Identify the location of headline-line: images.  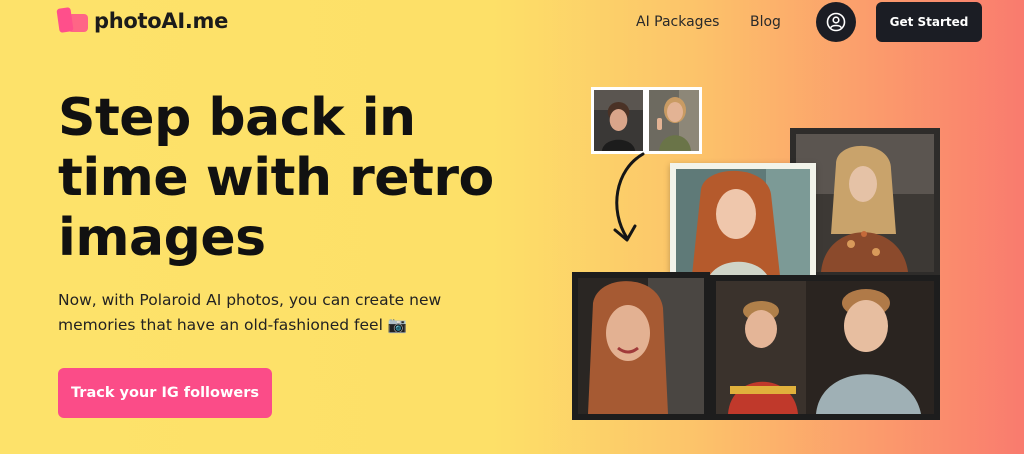
(162, 238).